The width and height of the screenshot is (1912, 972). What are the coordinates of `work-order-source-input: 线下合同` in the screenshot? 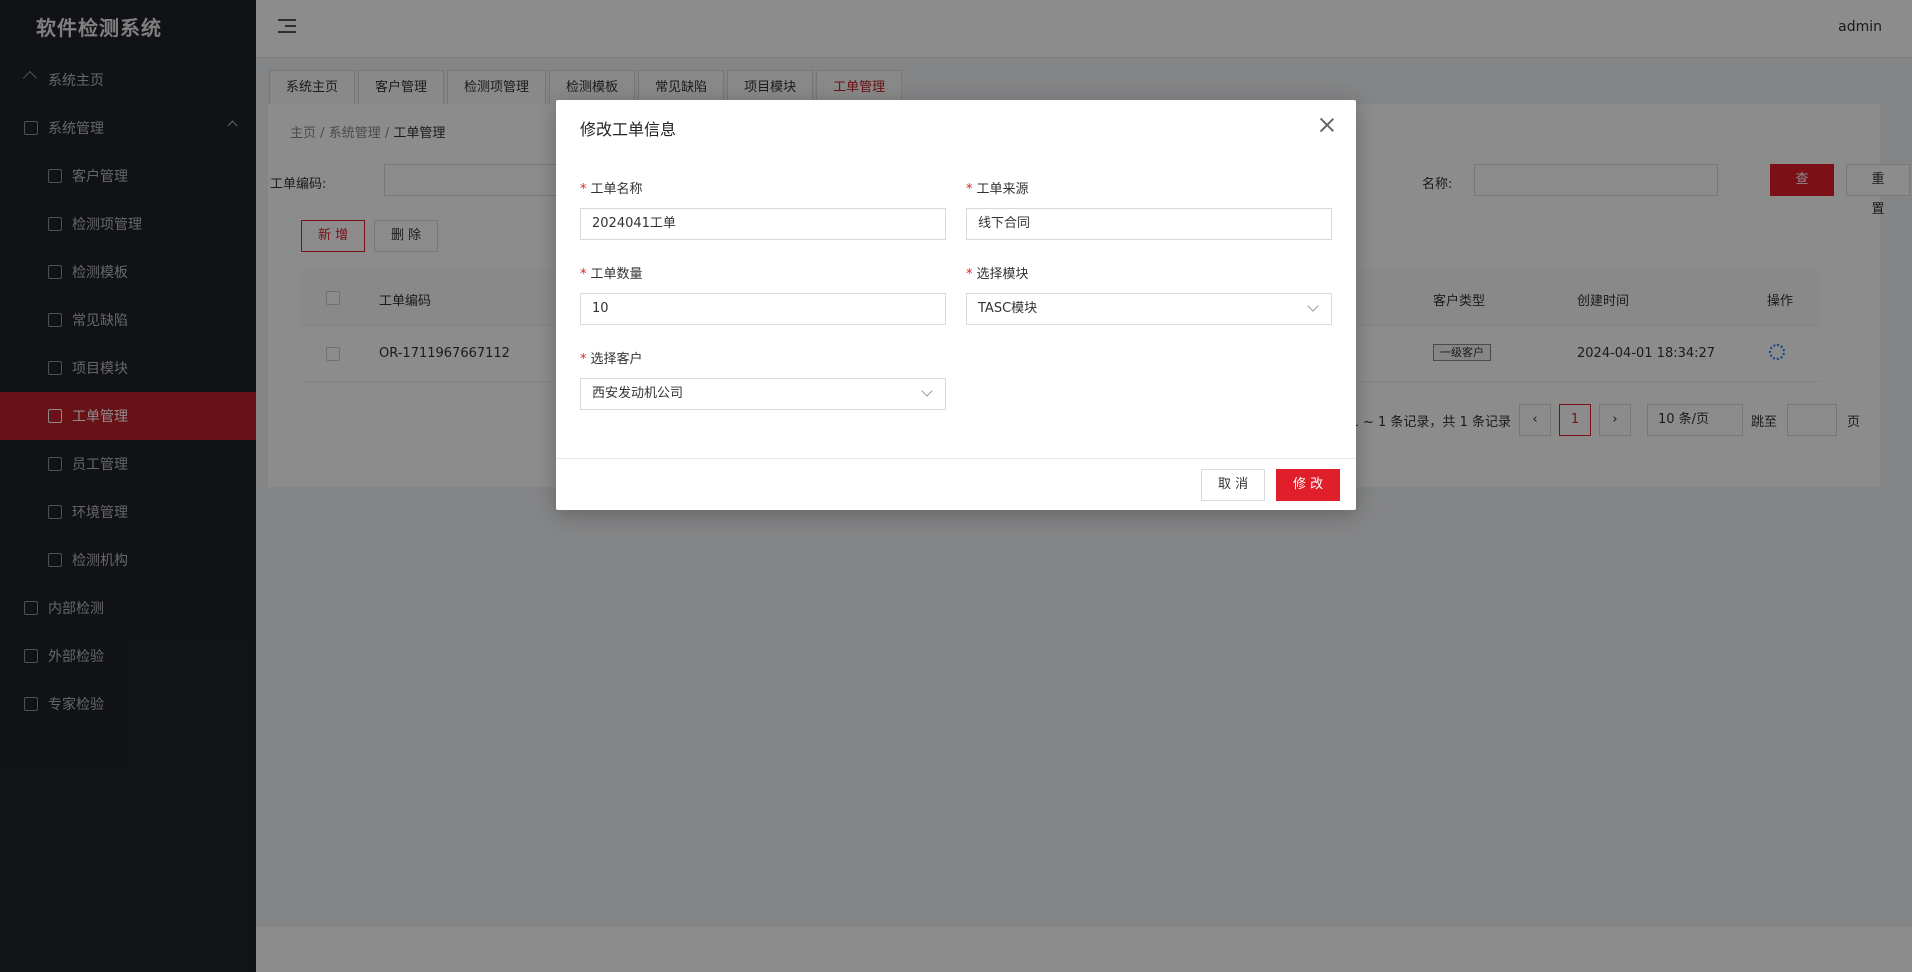 It's located at (1149, 224).